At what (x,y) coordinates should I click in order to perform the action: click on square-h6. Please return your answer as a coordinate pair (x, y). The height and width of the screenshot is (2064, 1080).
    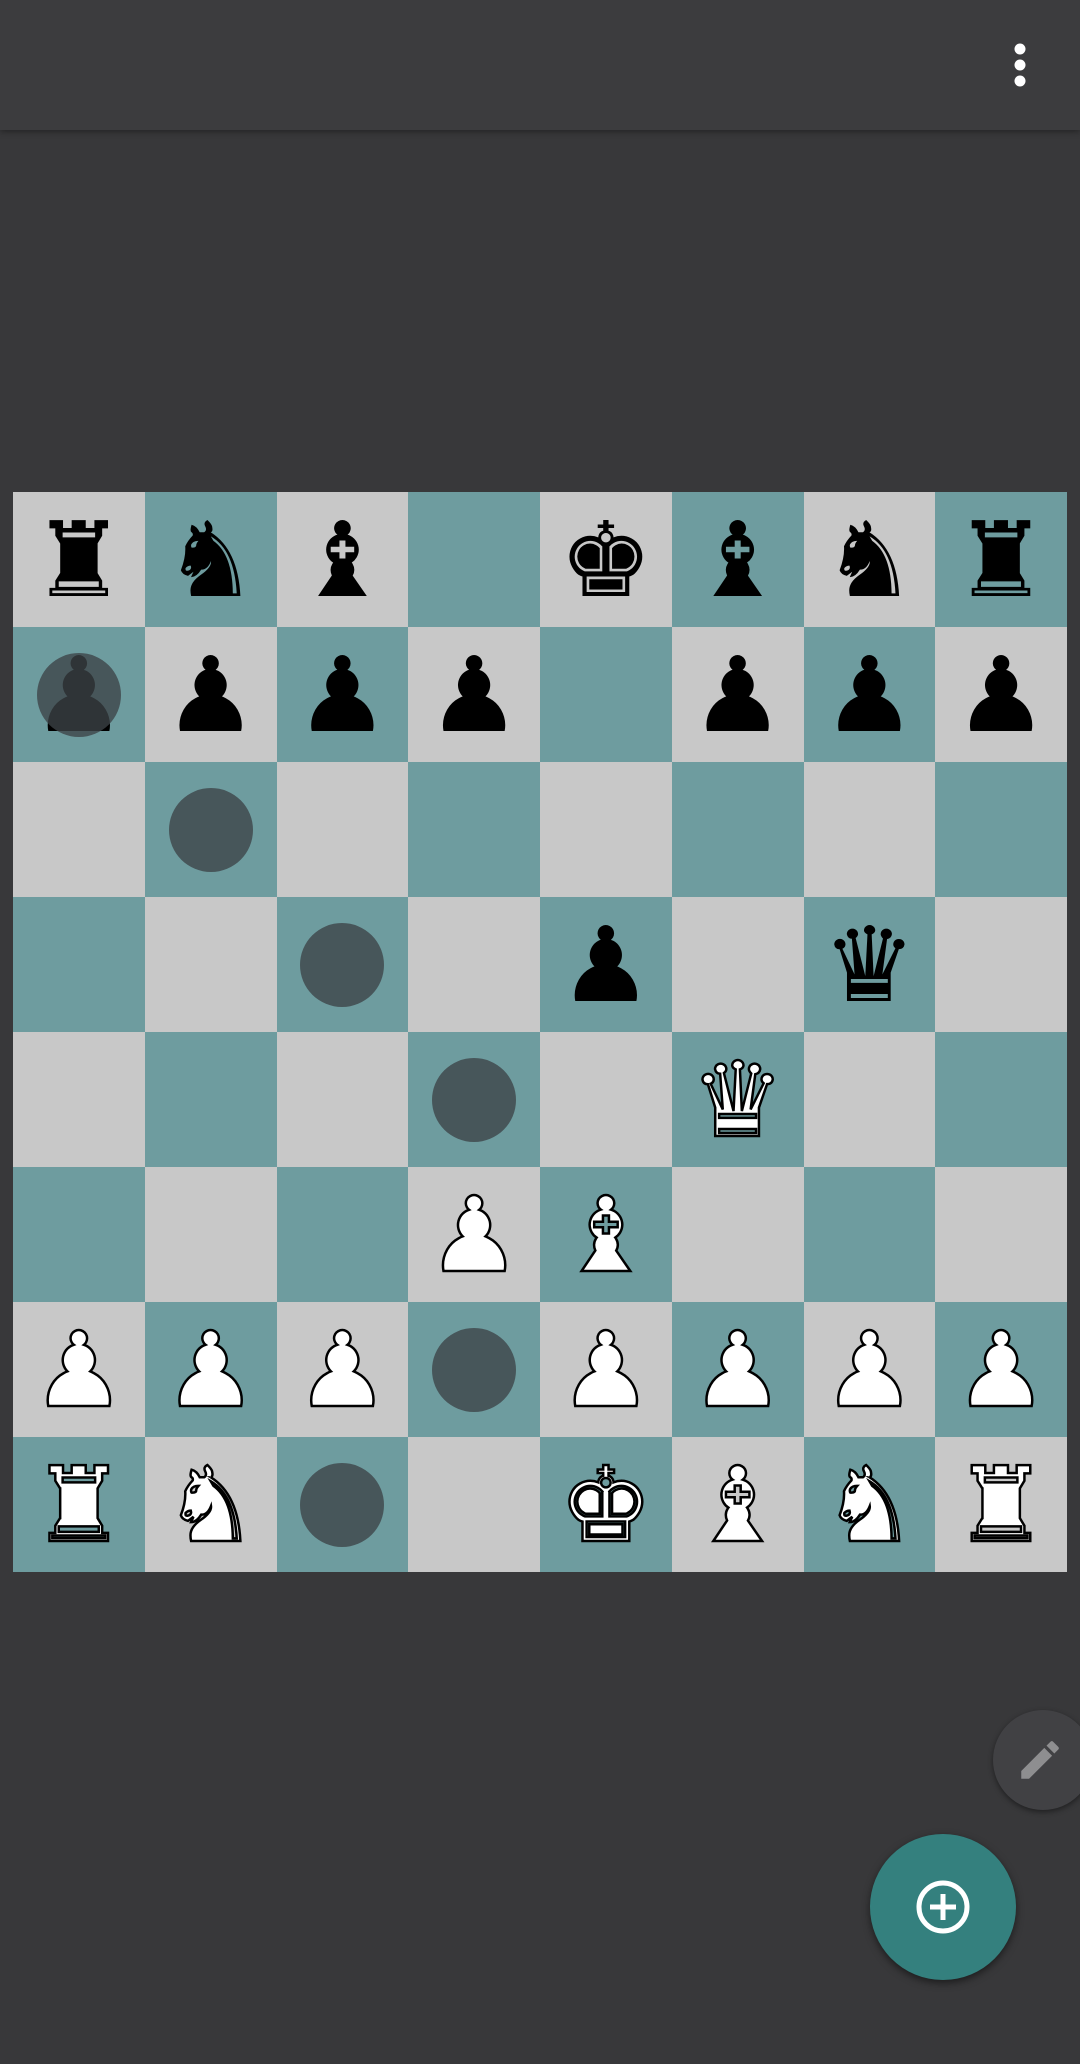
    Looking at the image, I should click on (1001, 829).